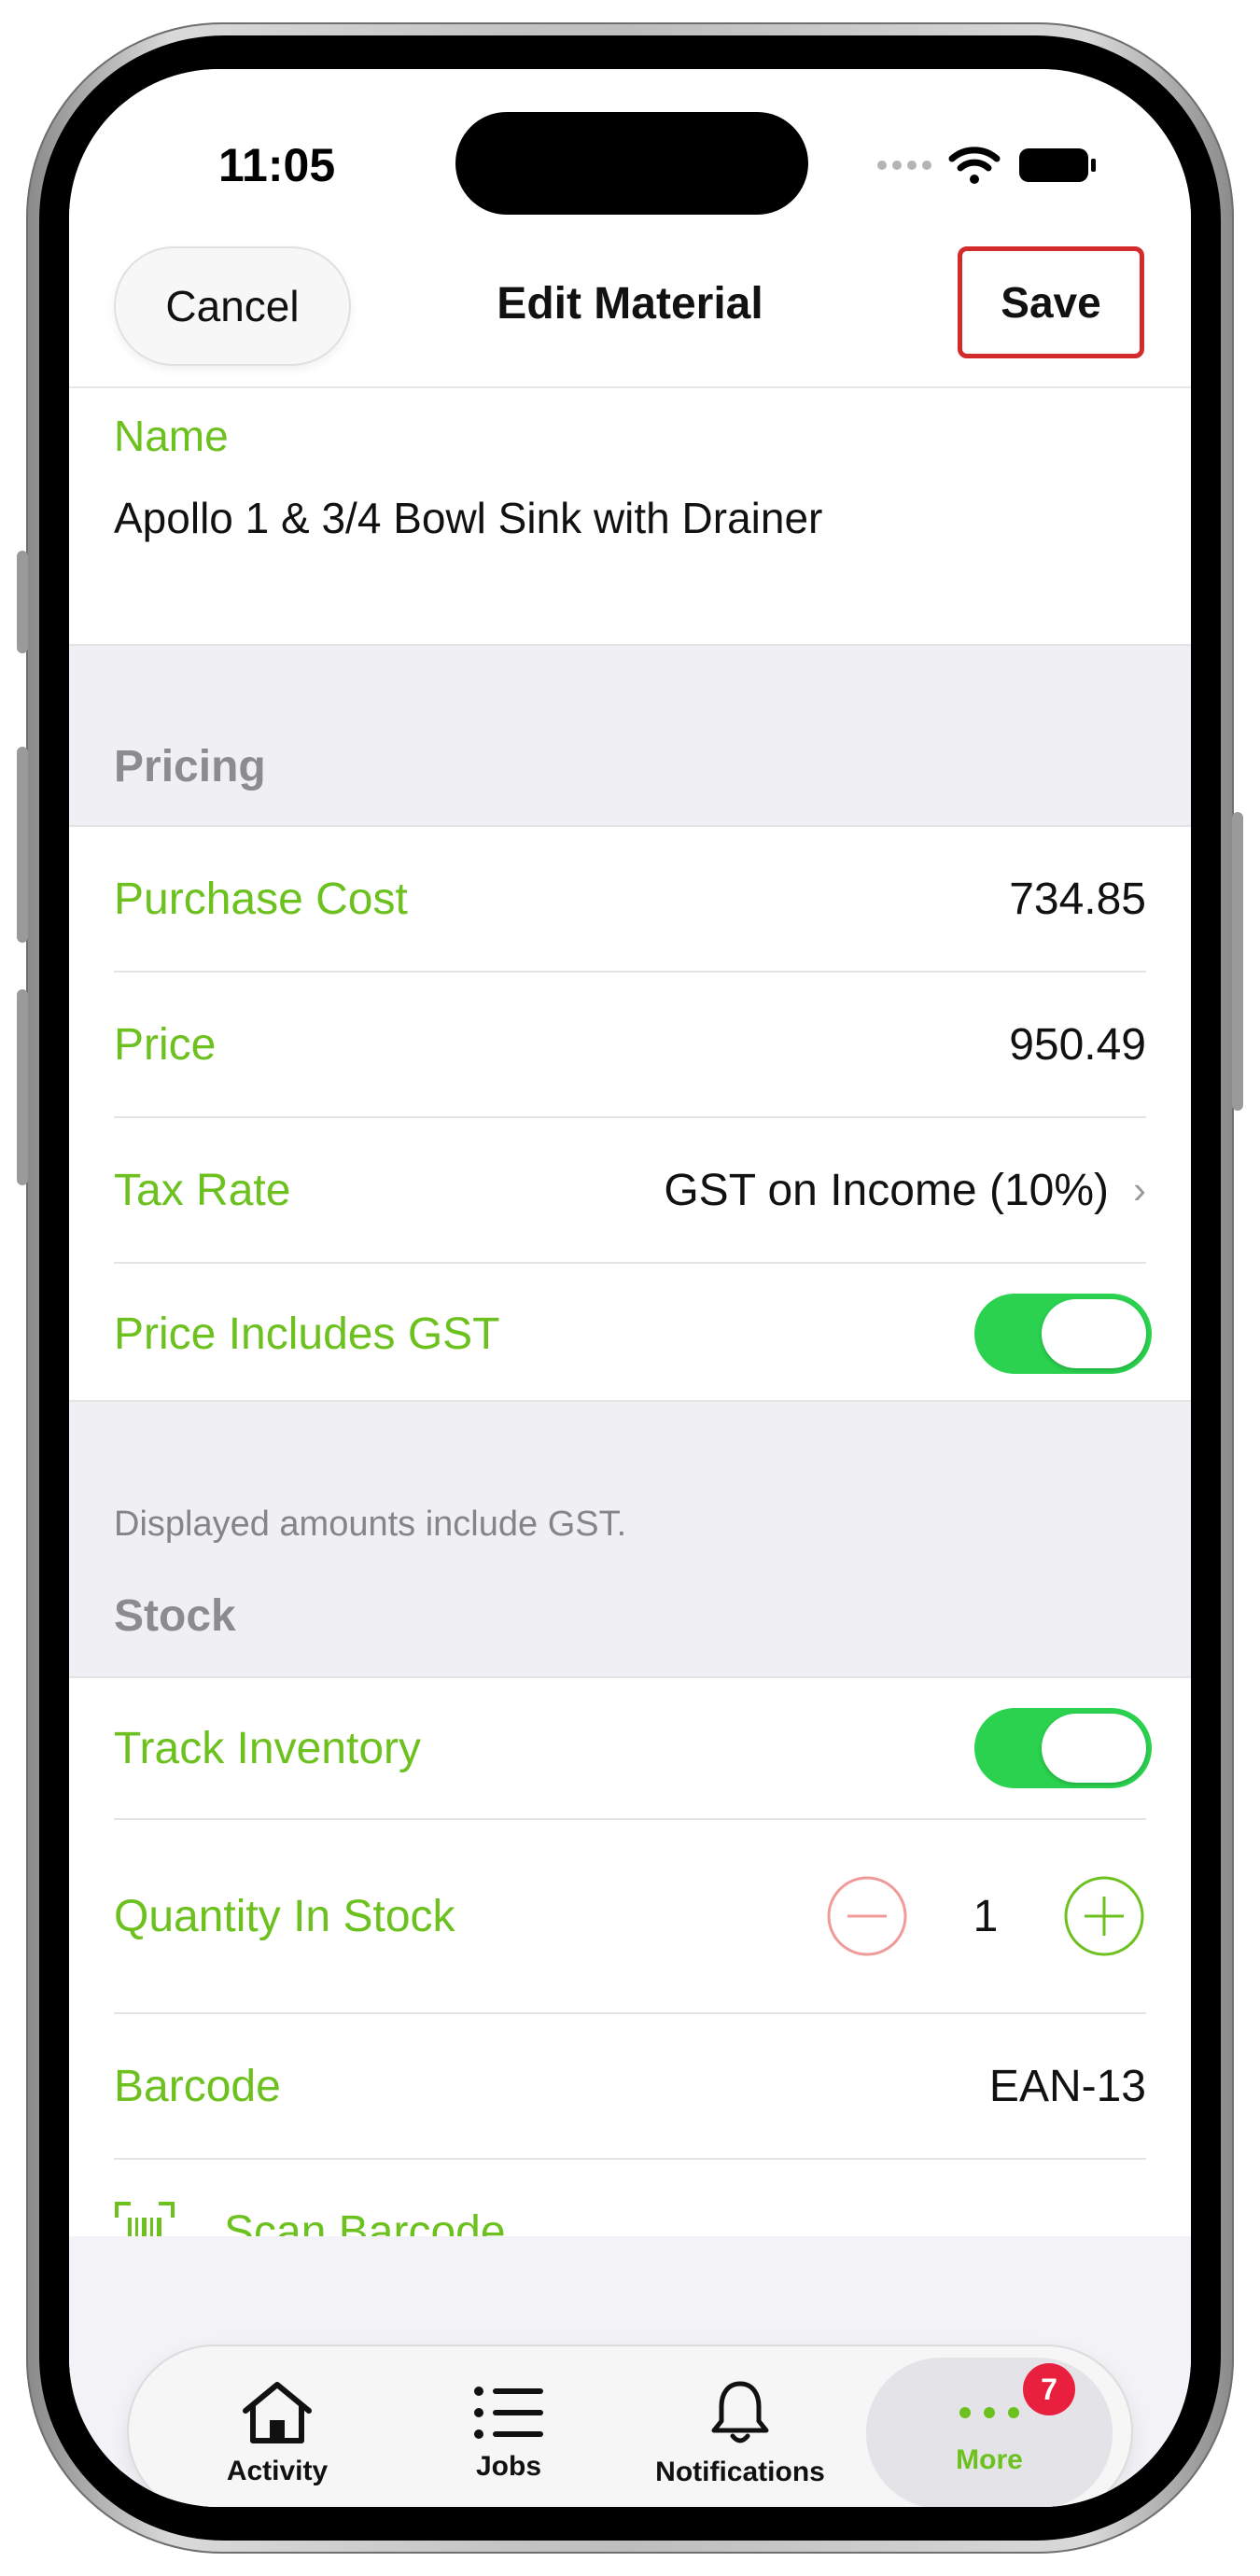  I want to click on price-includes-gst-toggle, so click(1063, 1334).